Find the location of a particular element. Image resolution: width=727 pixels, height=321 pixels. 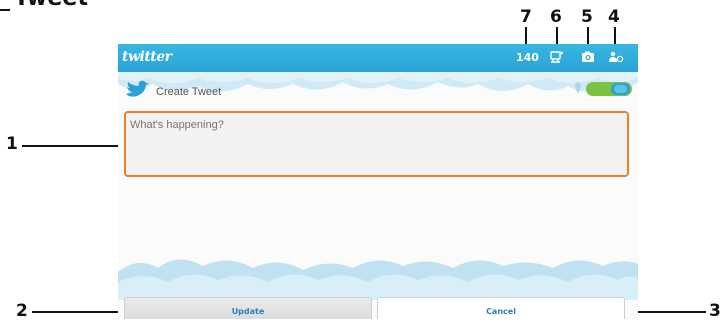

callout-7: 7 is located at coordinates (526, 17).